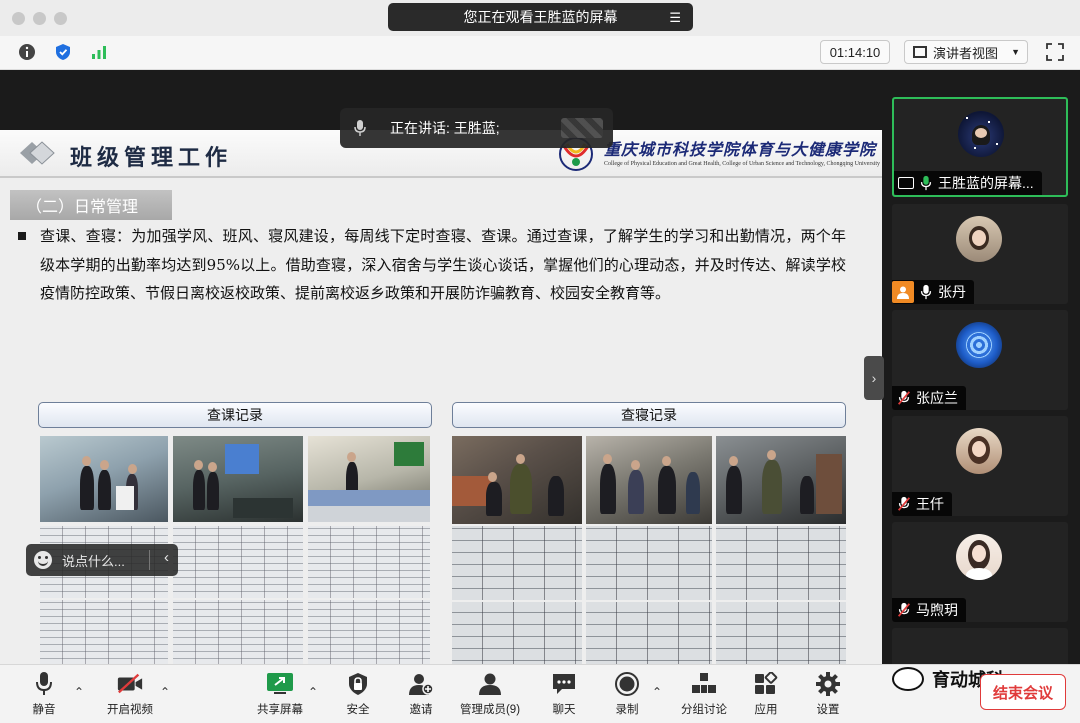 This screenshot has height=723, width=1080. I want to click on speaker-thumbnail, so click(582, 128).